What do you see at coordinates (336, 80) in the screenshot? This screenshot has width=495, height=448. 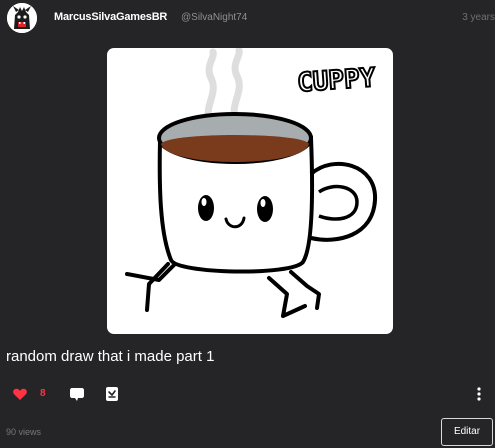 I see `artwork-drawn-label: CUPPY` at bounding box center [336, 80].